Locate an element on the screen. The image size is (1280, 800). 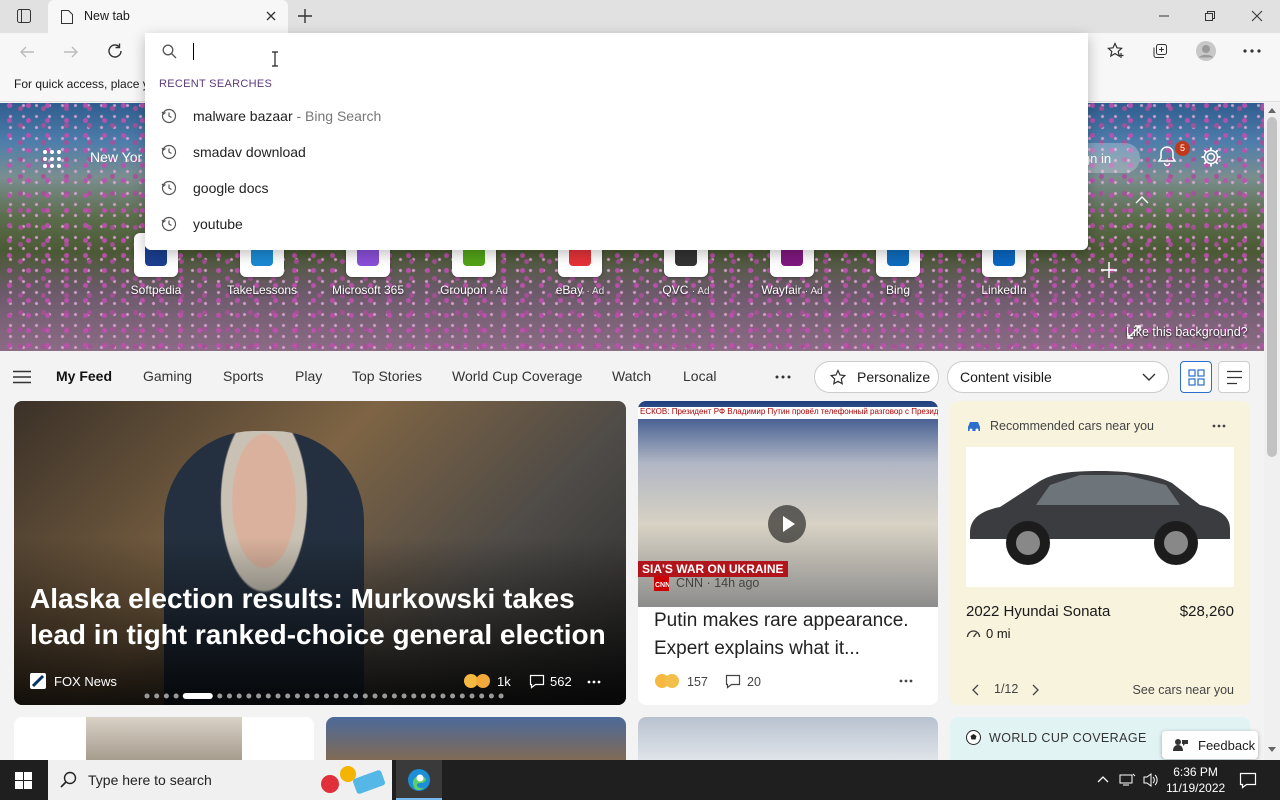
tab-new-tab: New tab is located at coordinates (168, 16).